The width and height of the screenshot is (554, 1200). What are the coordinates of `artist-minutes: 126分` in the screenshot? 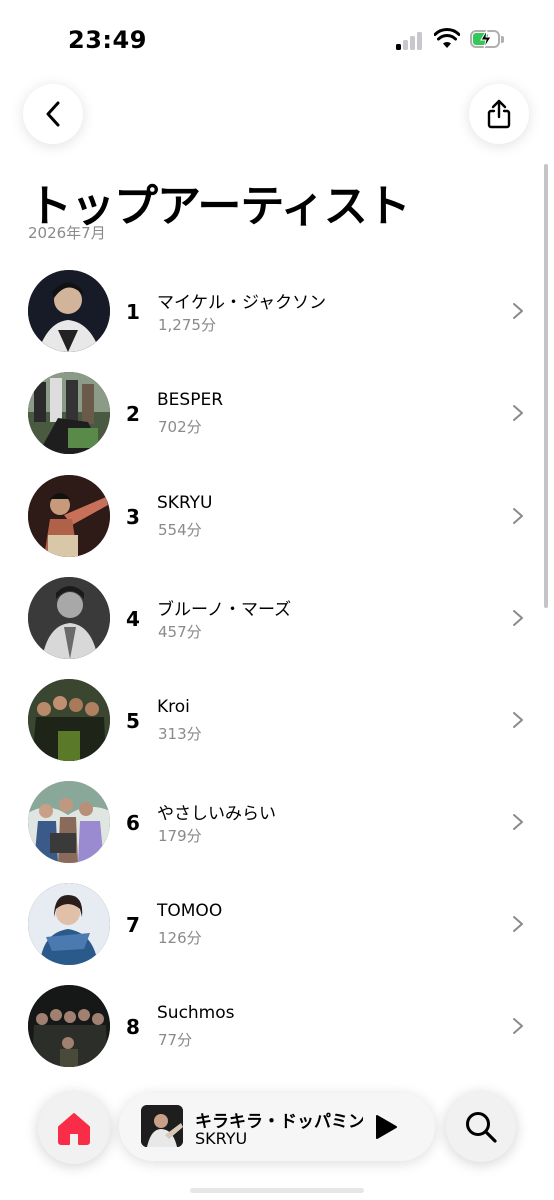 It's located at (180, 938).